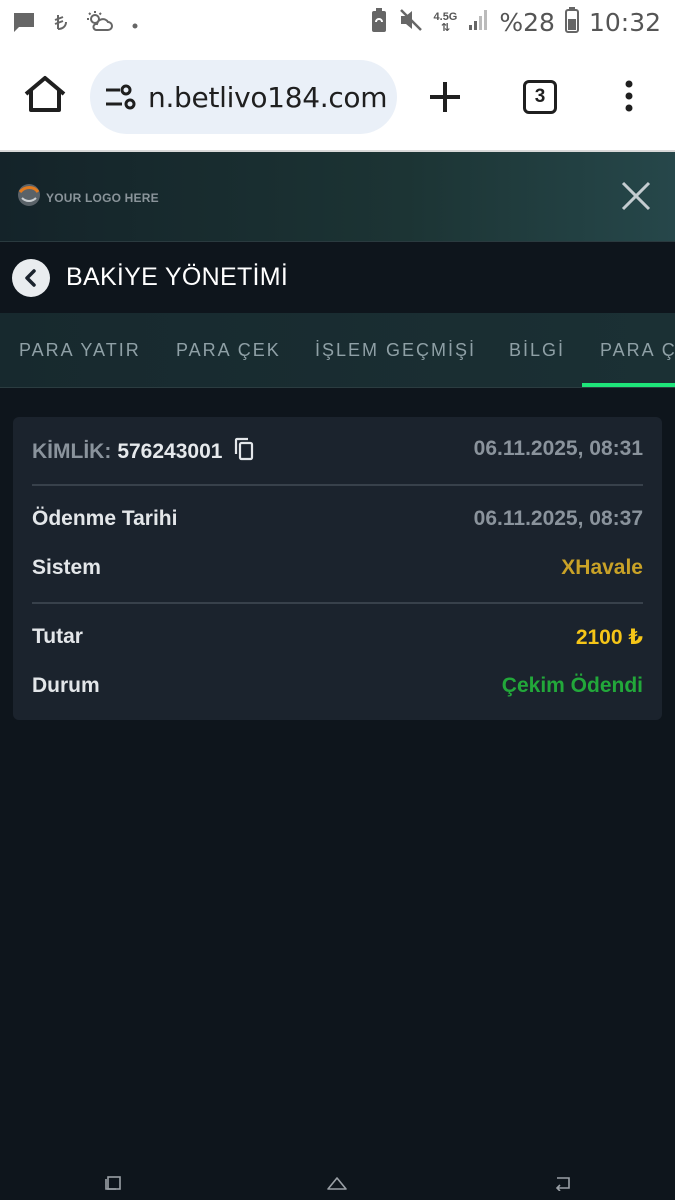 This screenshot has width=675, height=1200. Describe the element at coordinates (228, 350) in the screenshot. I see `tab-withdraw: PARA ÇEK` at that location.